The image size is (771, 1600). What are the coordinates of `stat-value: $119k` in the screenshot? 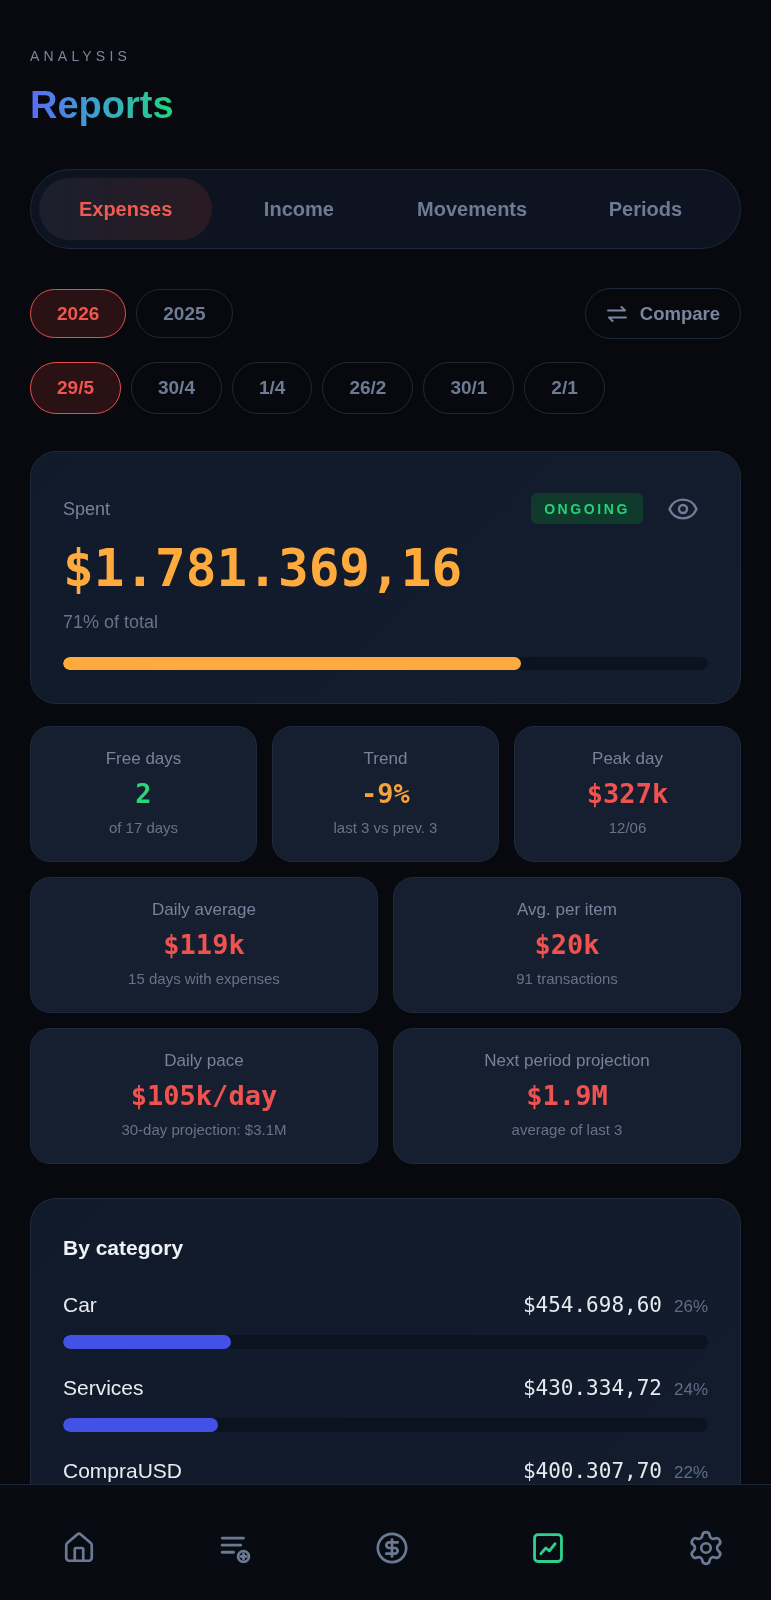 It's located at (204, 945).